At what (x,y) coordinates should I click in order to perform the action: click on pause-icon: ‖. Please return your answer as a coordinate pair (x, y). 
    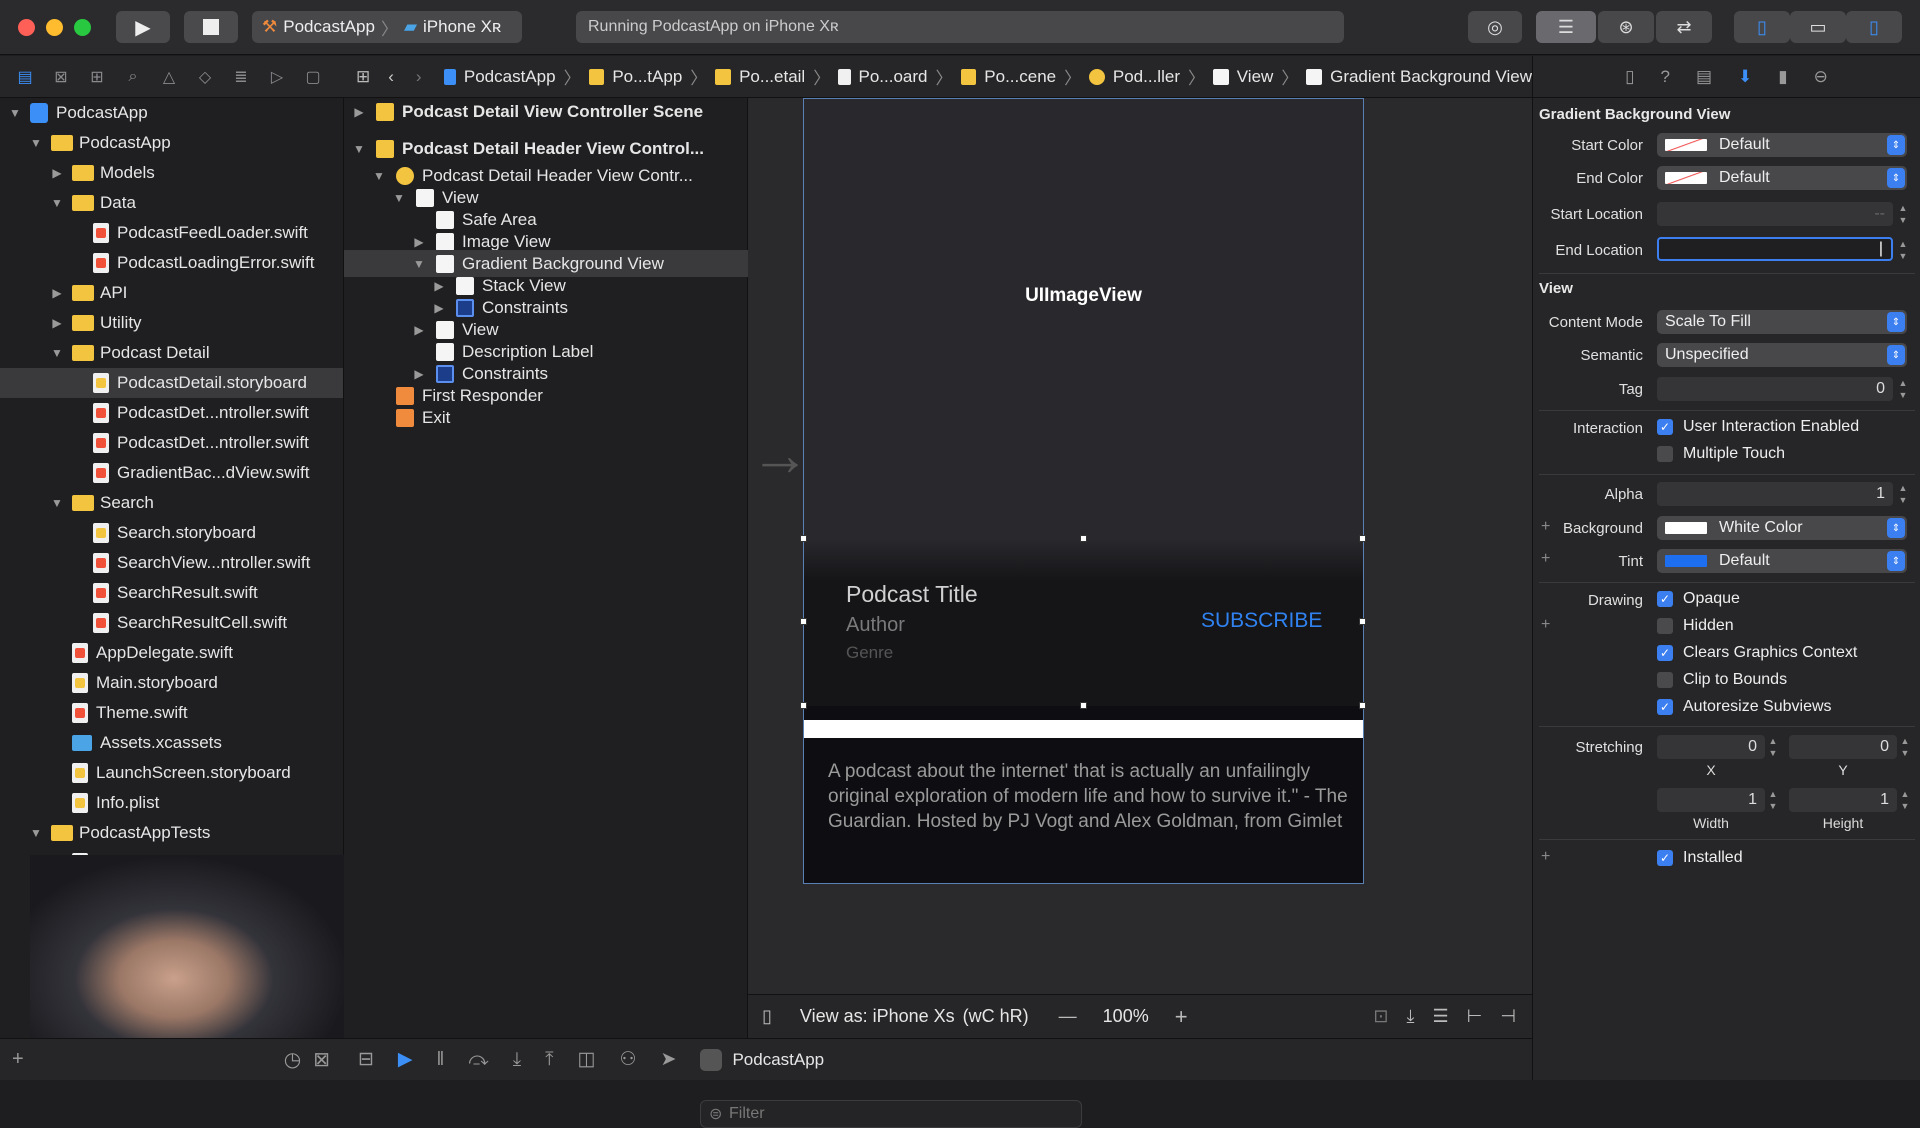
    Looking at the image, I should click on (441, 1060).